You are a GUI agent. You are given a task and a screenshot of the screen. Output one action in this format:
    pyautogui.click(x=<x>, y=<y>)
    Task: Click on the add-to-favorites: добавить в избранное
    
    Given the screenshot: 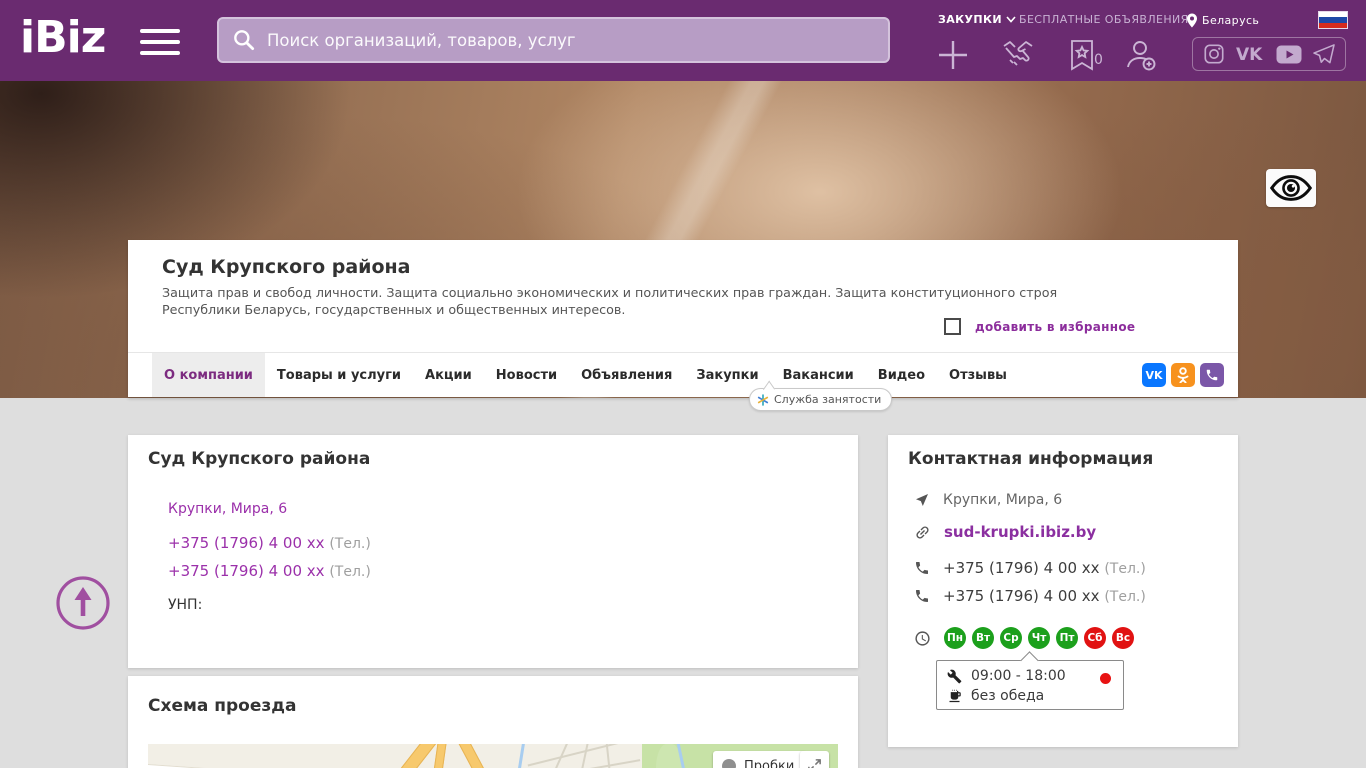 What is the action you would take?
    pyautogui.click(x=1039, y=326)
    